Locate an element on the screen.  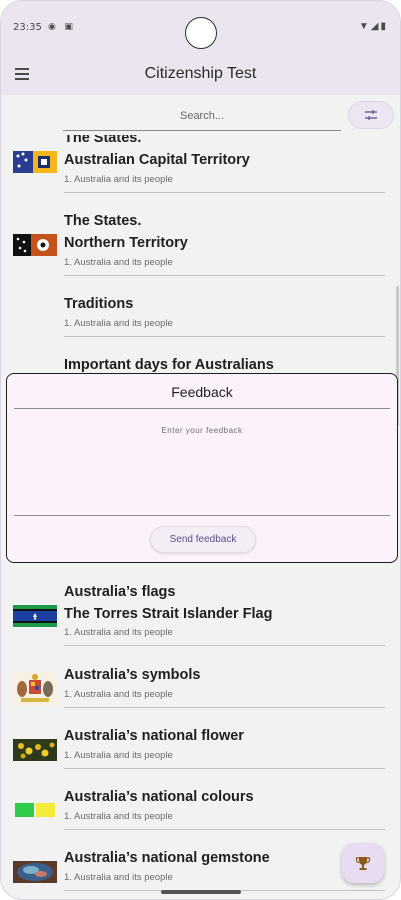
filter-button is located at coordinates (371, 115).